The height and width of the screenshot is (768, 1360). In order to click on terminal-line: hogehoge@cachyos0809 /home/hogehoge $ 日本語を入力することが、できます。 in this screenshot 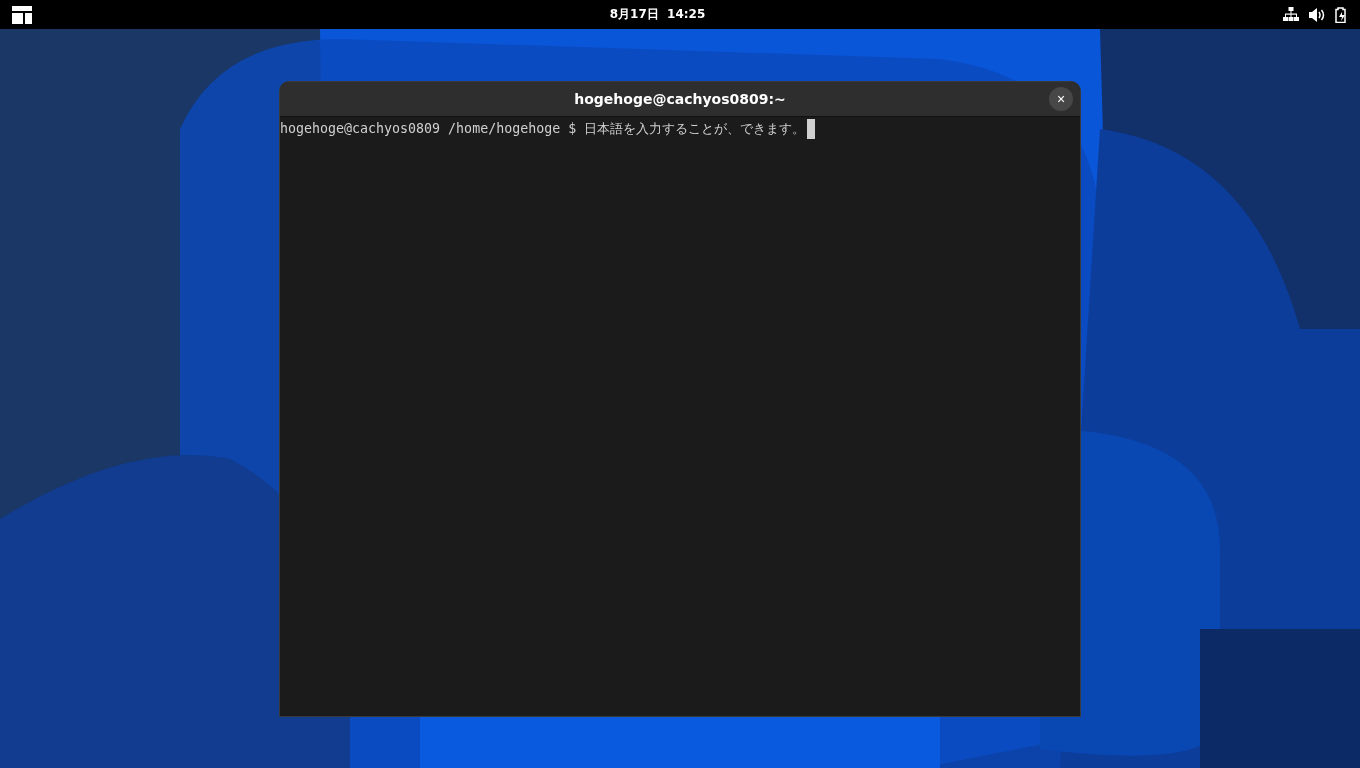, I will do `click(543, 129)`.